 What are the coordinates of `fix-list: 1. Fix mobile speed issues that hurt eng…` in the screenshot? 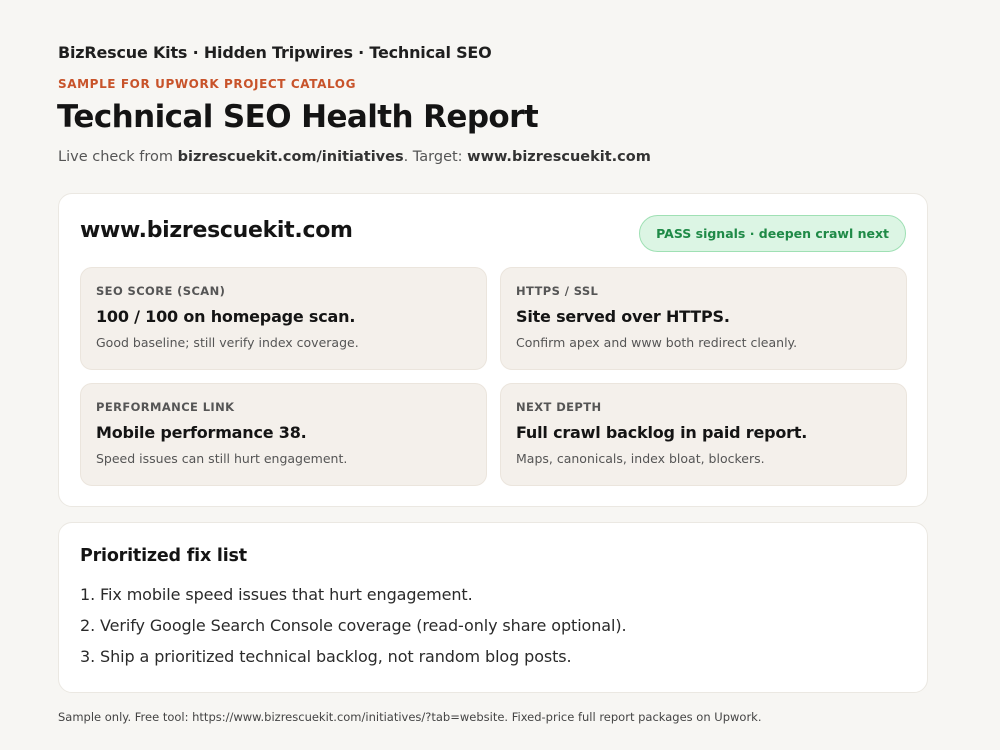 It's located at (353, 625).